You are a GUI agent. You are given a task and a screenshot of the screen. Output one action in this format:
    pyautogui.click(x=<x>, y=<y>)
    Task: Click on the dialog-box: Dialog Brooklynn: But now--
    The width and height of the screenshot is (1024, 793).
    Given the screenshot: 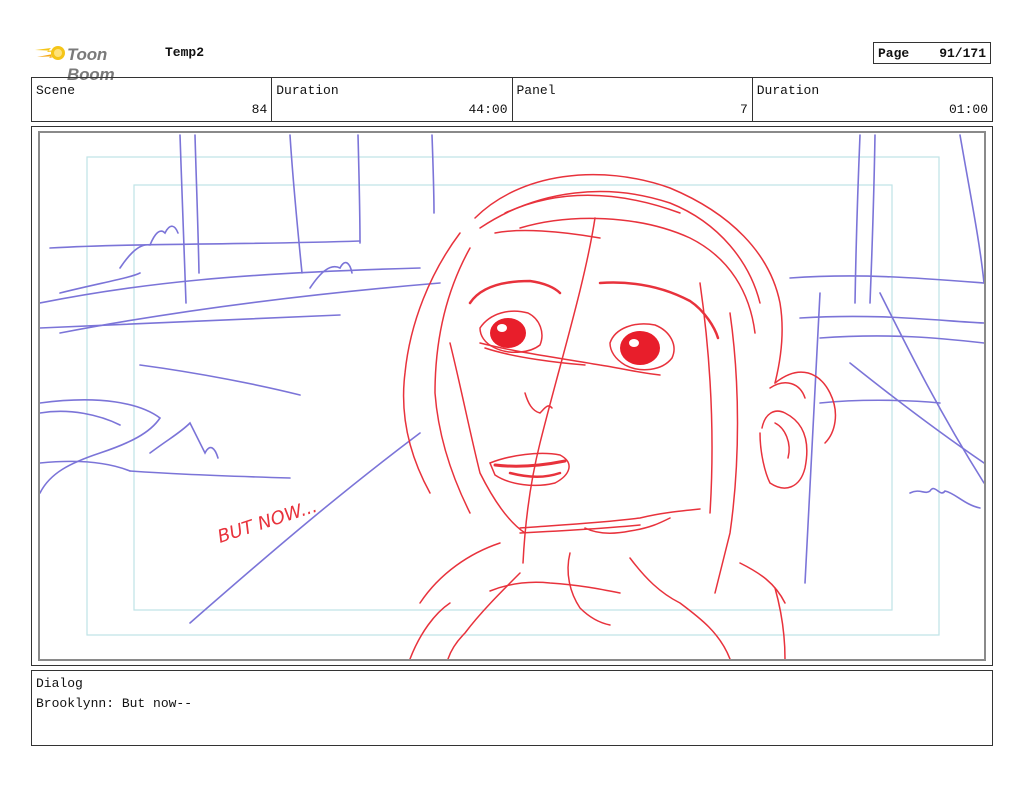 What is the action you would take?
    pyautogui.click(x=512, y=708)
    